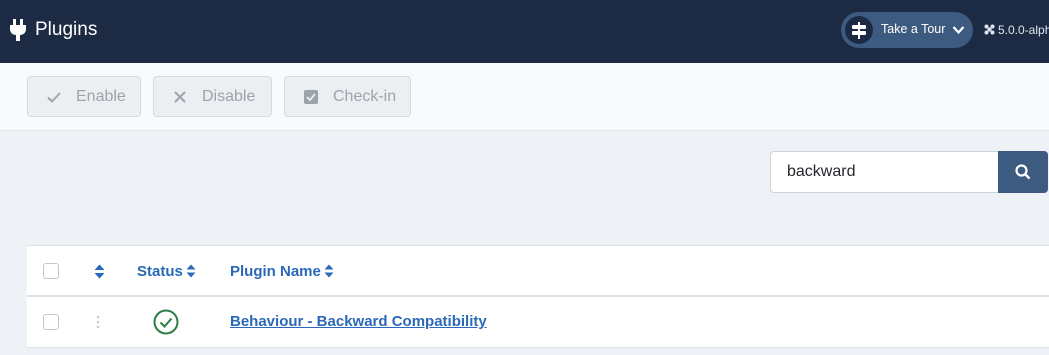  What do you see at coordinates (358, 321) in the screenshot?
I see `plugin-name-link: Behaviour - Backward Compatibility` at bounding box center [358, 321].